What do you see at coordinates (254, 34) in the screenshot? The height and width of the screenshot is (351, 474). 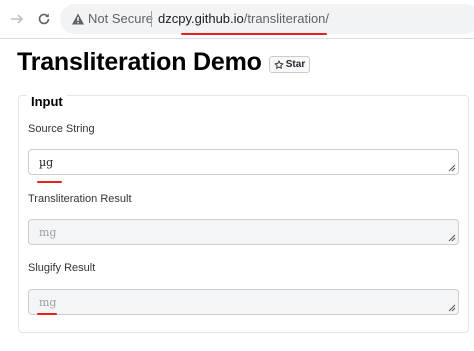 I see `url-underline-annotation` at bounding box center [254, 34].